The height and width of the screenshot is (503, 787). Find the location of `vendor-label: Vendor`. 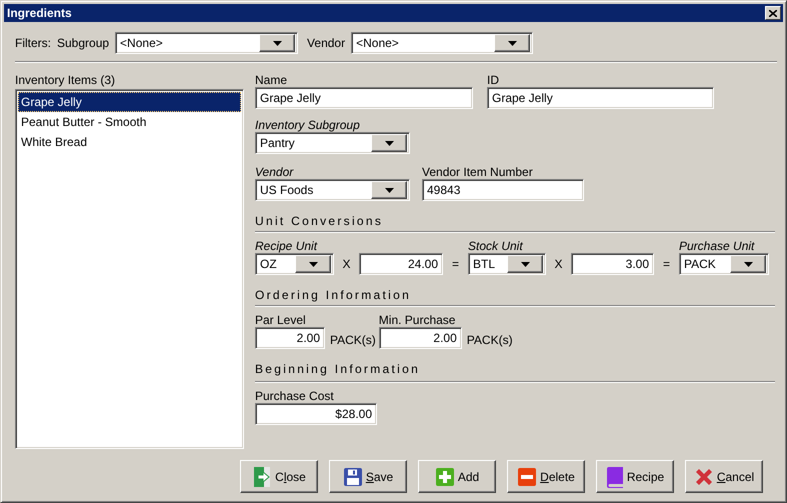

vendor-label: Vendor is located at coordinates (326, 43).